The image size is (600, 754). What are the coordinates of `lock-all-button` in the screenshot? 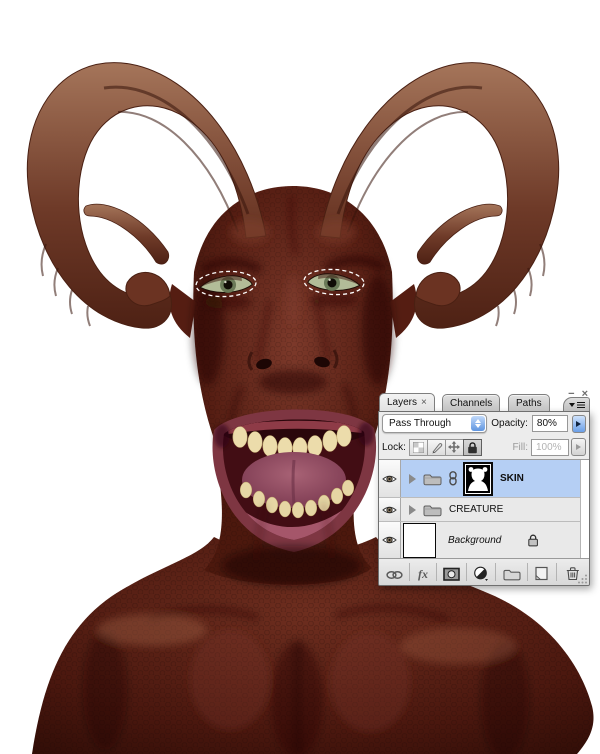 It's located at (472, 447).